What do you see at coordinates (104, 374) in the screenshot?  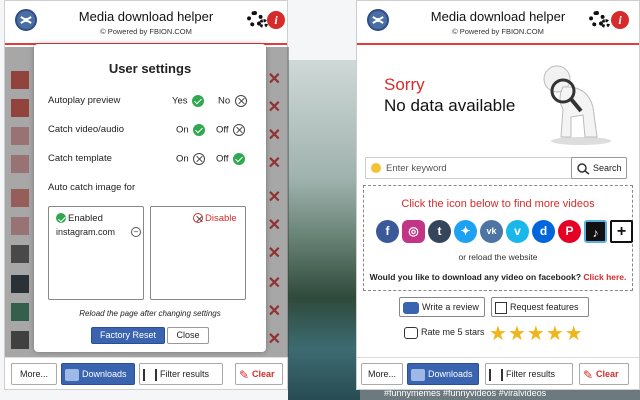 I see `downloads-label: Downloads` at bounding box center [104, 374].